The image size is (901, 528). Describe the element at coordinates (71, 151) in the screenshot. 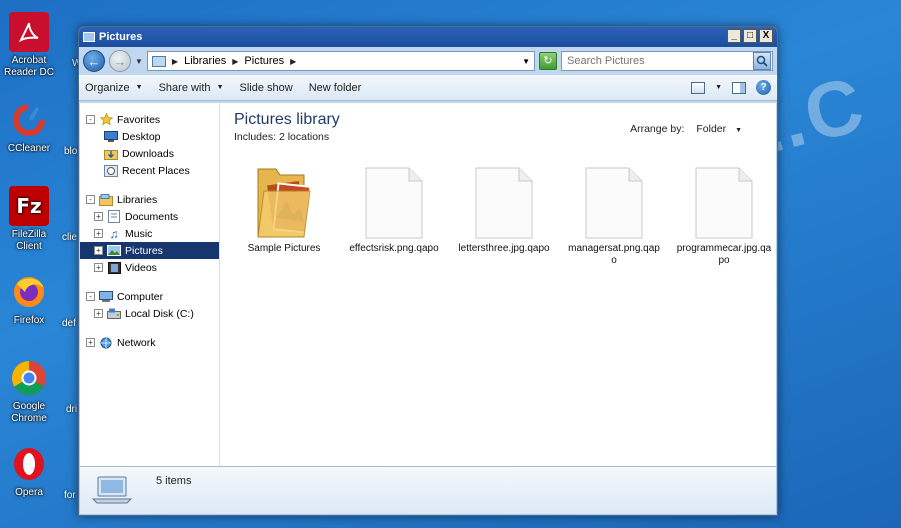

I see `desktop-partial-label: blo` at that location.